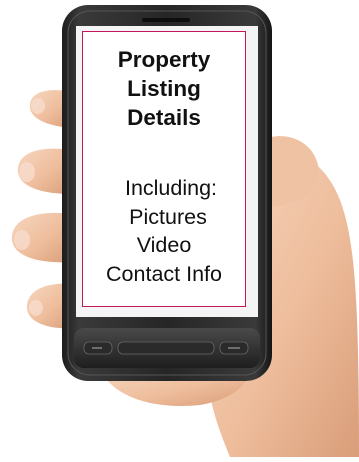 The image size is (359, 462). What do you see at coordinates (164, 231) in the screenshot?
I see `listing-features: Including: Pictures Video Contact Info` at bounding box center [164, 231].